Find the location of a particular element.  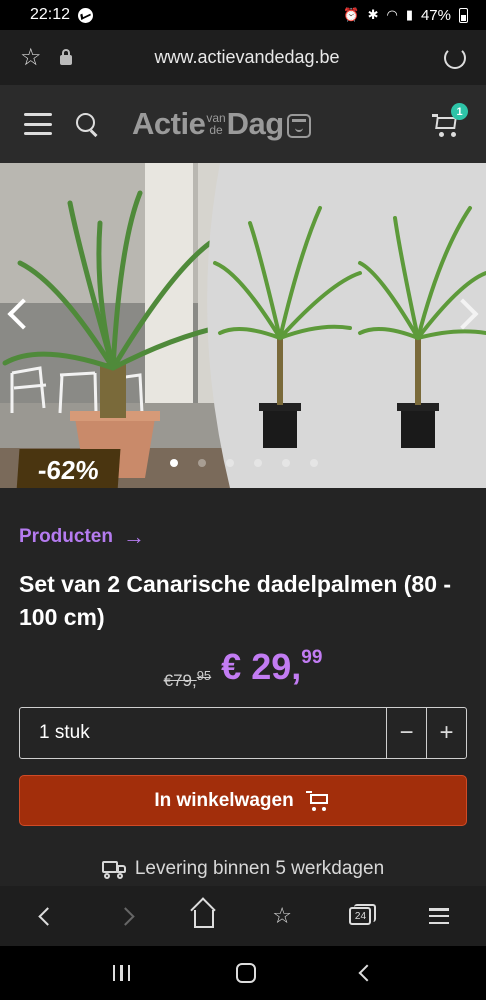

recent-apps-button is located at coordinates (121, 973).